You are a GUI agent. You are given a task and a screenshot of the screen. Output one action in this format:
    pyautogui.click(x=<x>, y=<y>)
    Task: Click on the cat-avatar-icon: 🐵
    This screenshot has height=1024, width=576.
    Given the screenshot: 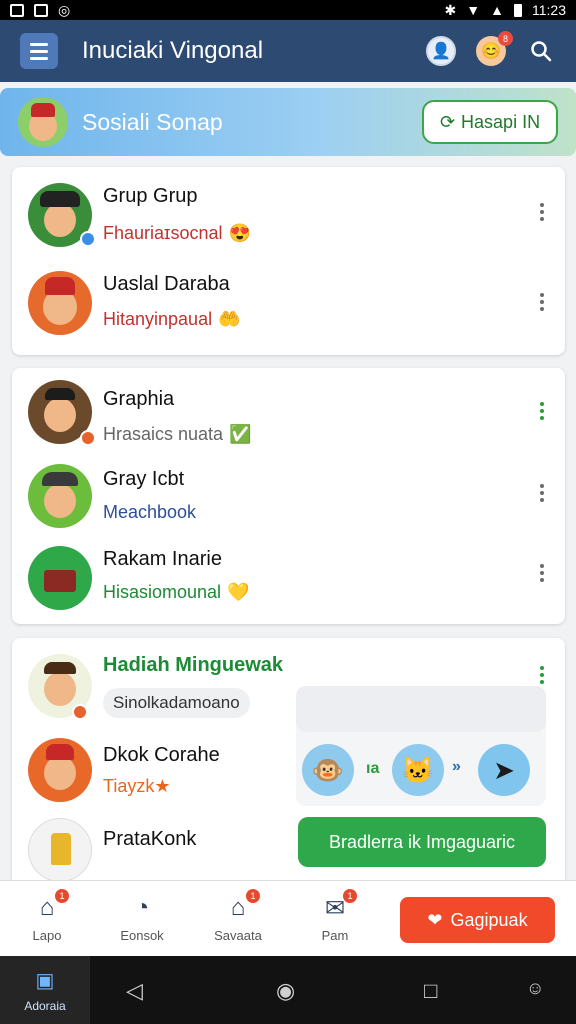 What is the action you would take?
    pyautogui.click(x=328, y=770)
    